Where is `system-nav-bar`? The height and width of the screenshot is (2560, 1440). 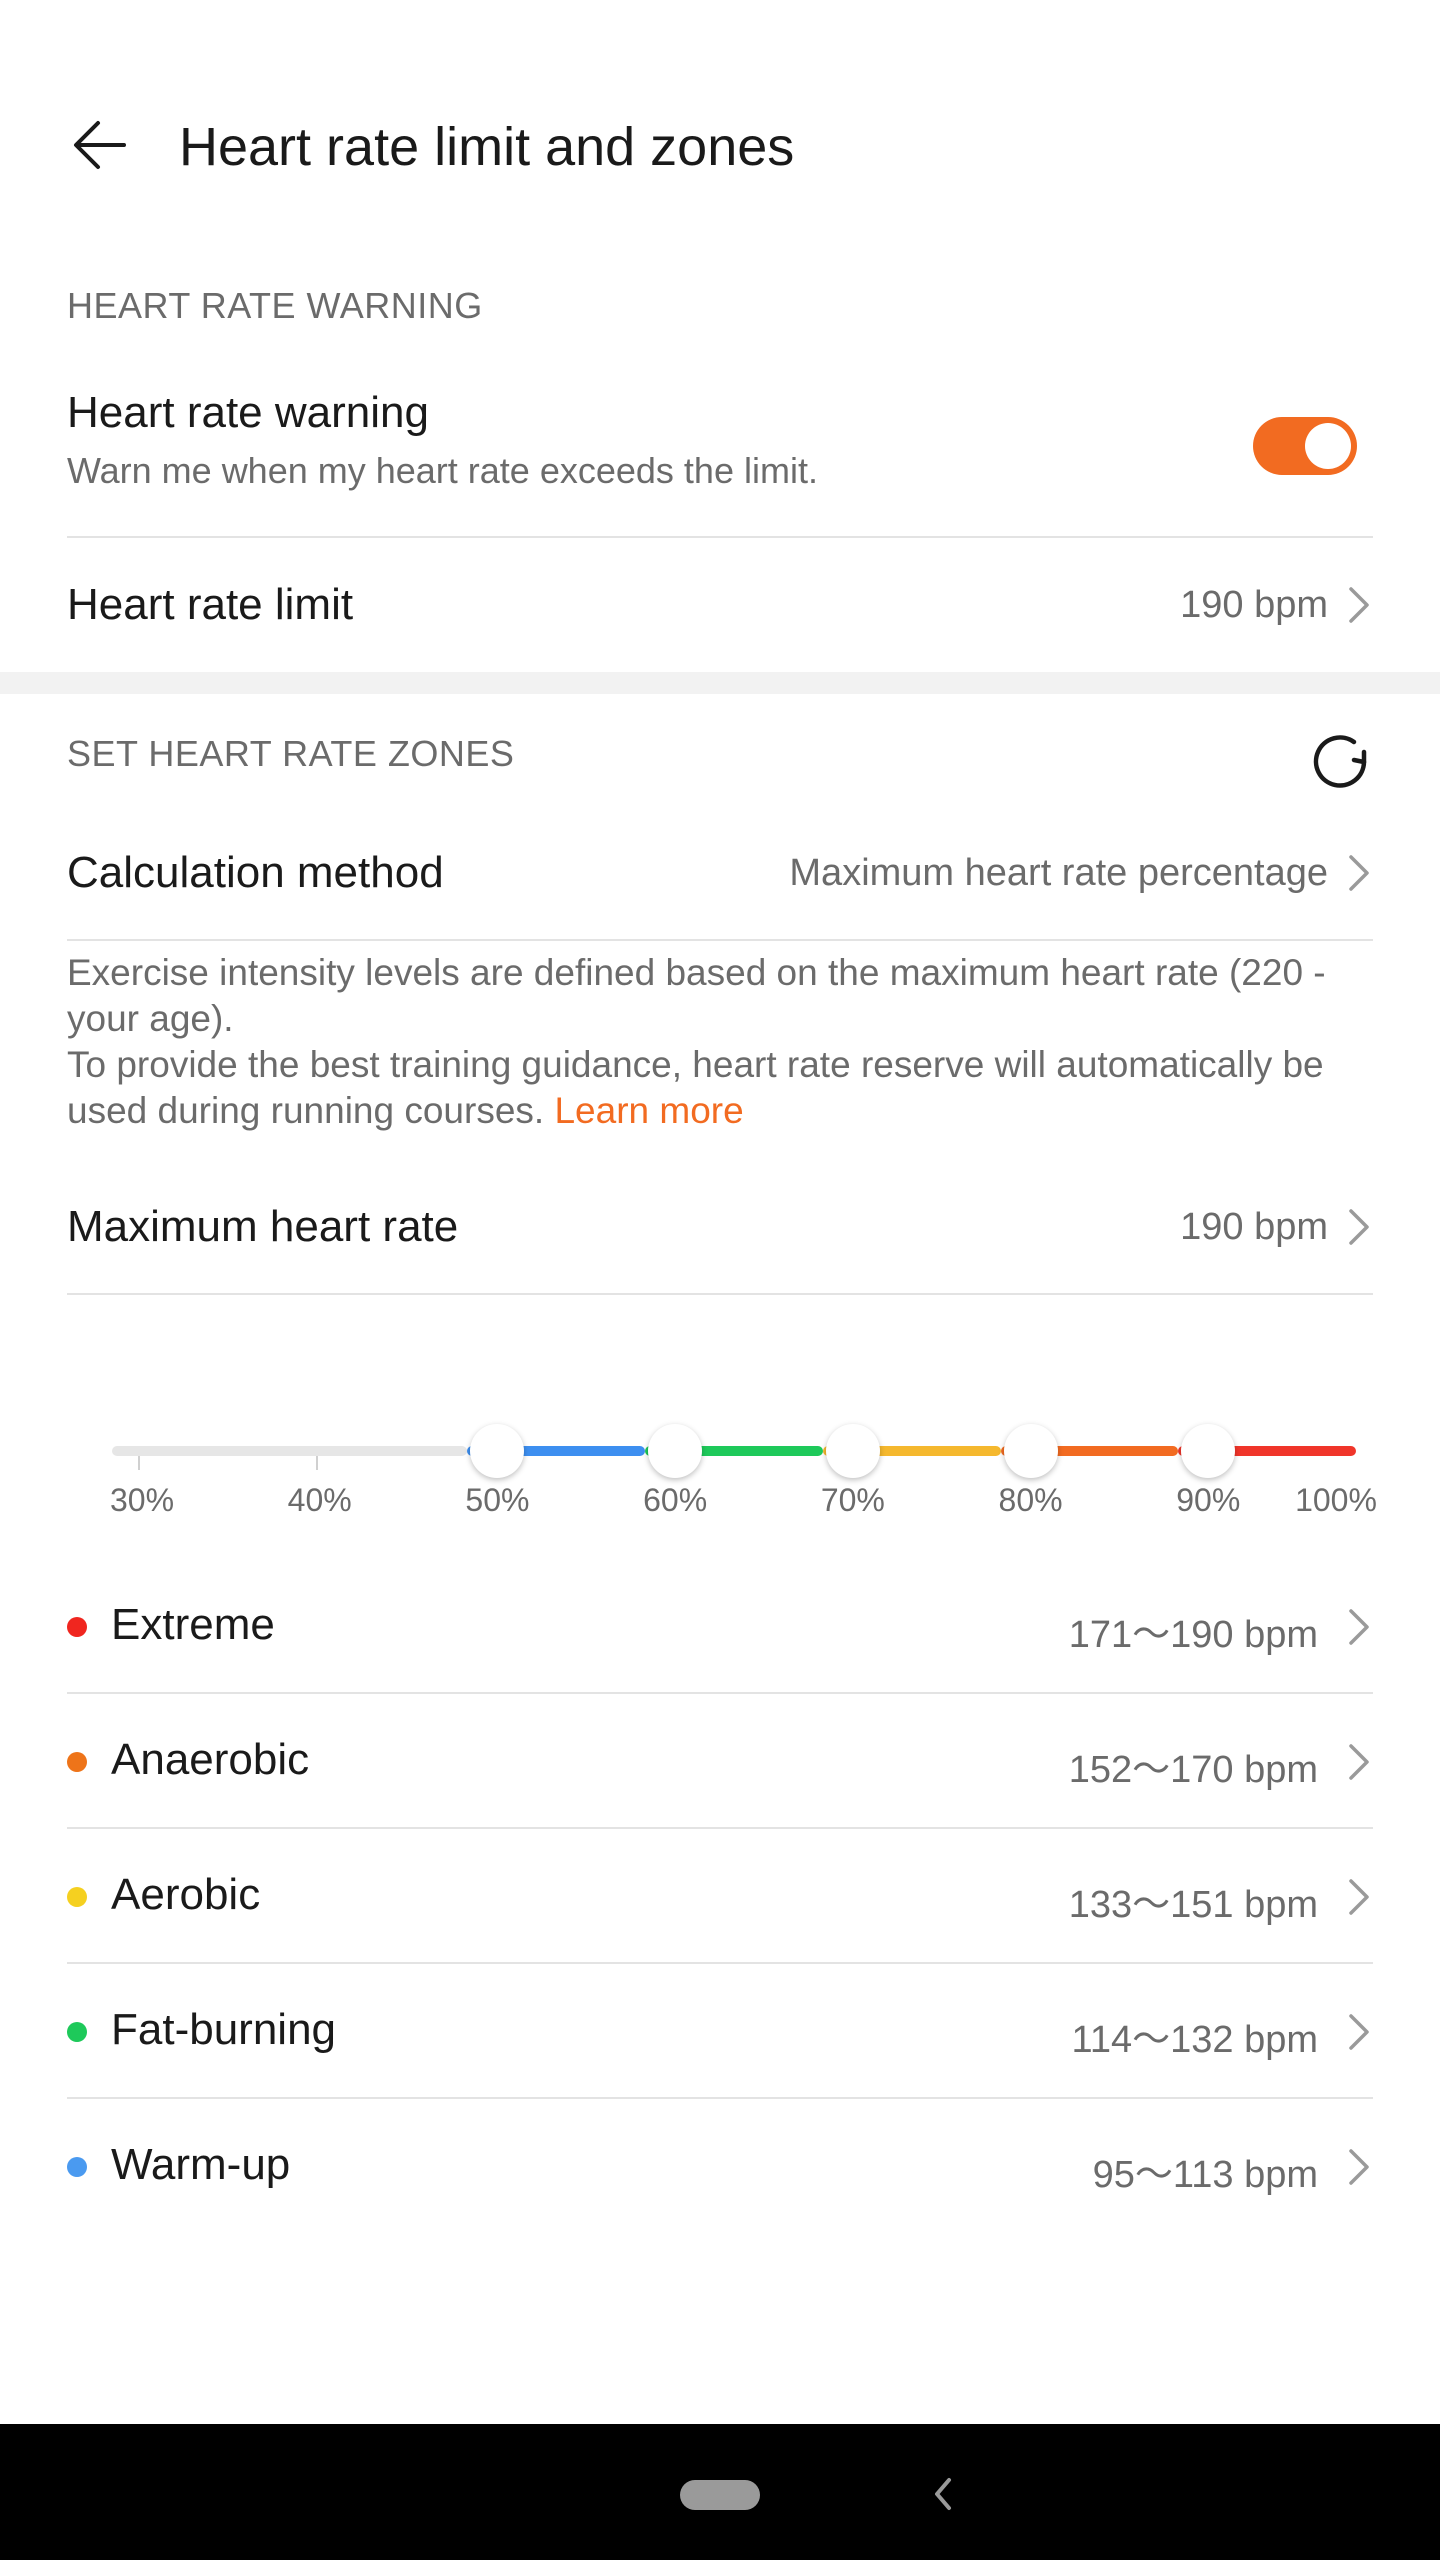
system-nav-bar is located at coordinates (720, 2492).